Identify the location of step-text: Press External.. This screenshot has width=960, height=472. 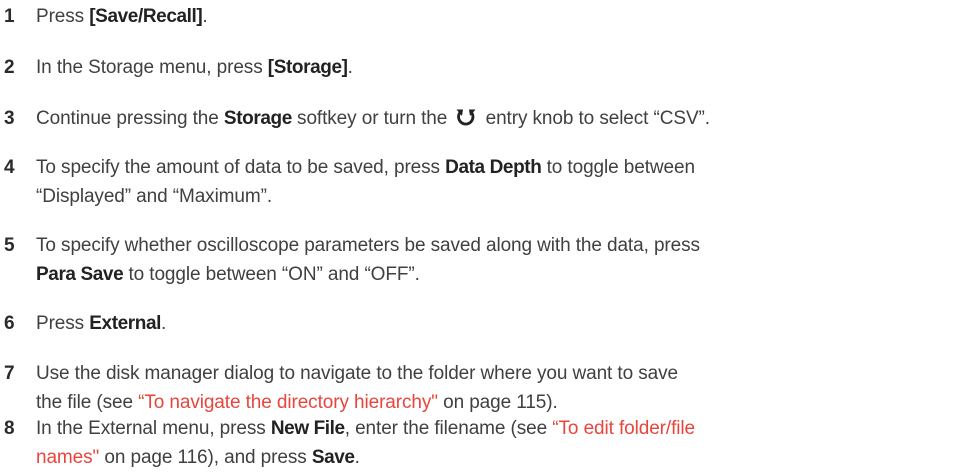
(101, 323).